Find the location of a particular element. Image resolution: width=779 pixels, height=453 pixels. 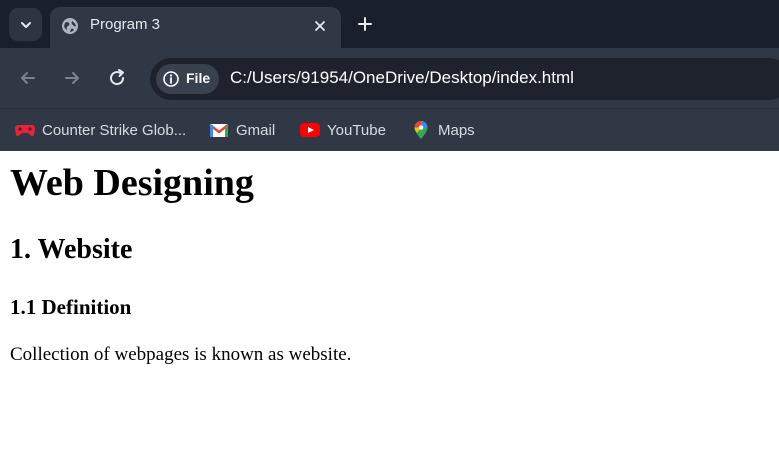

site-info-chip: File is located at coordinates (187, 79).